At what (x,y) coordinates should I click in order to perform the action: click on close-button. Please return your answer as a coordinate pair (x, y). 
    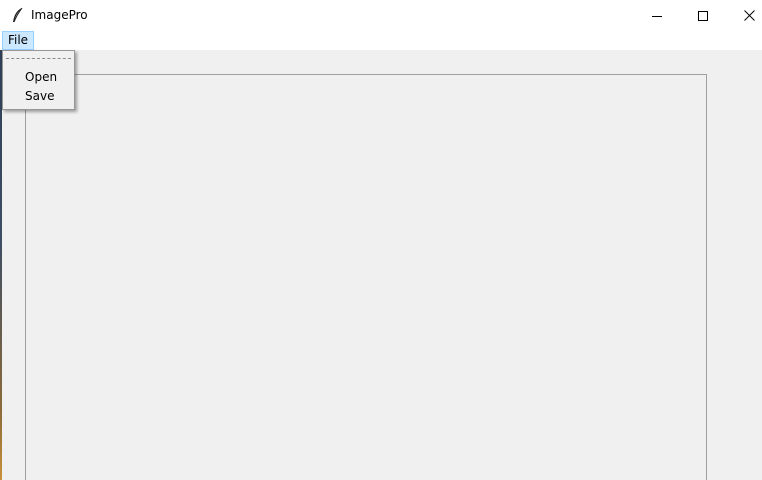
    Looking at the image, I should click on (744, 15).